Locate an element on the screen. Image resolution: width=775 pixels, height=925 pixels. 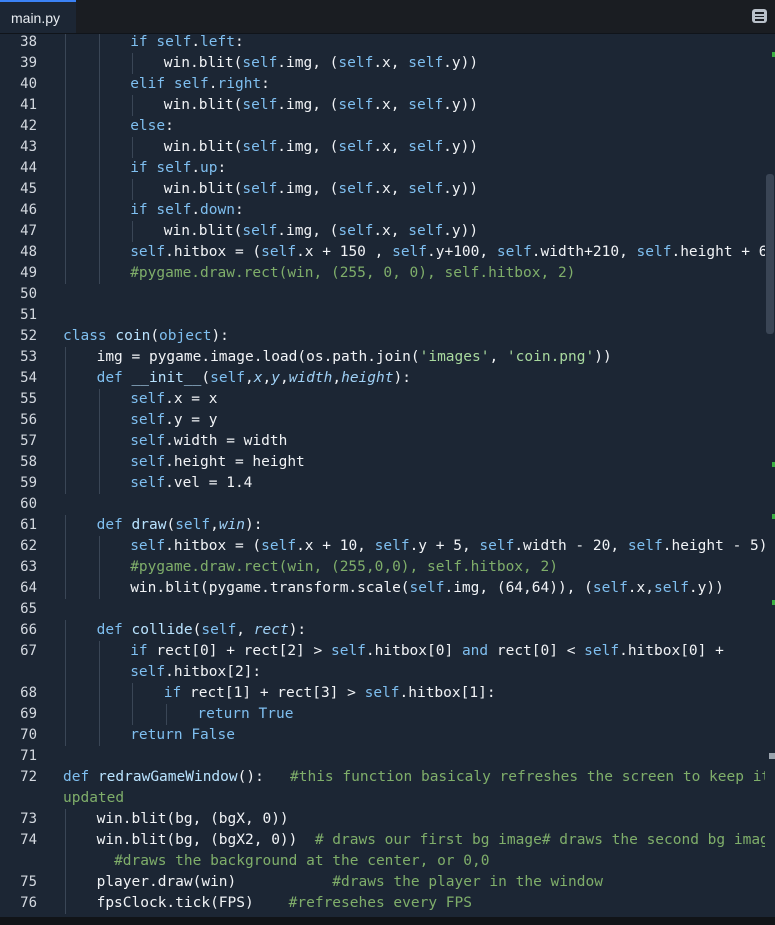
code-line: 70 return False is located at coordinates (382, 735).